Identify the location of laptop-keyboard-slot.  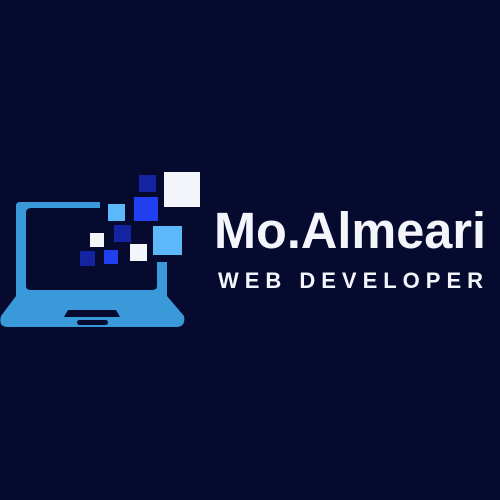
(92, 313).